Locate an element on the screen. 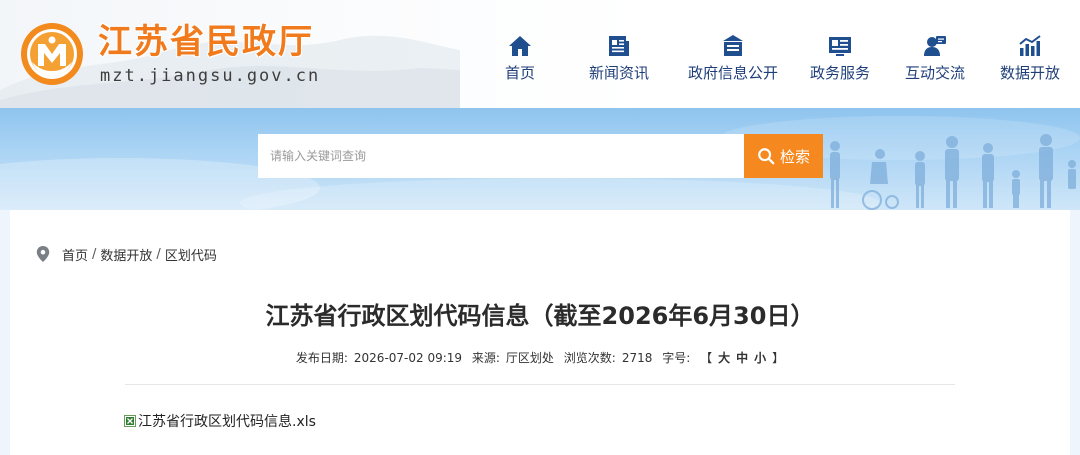 This screenshot has height=455, width=1080. publish-date: 2026-07-02 09:19 is located at coordinates (408, 358).